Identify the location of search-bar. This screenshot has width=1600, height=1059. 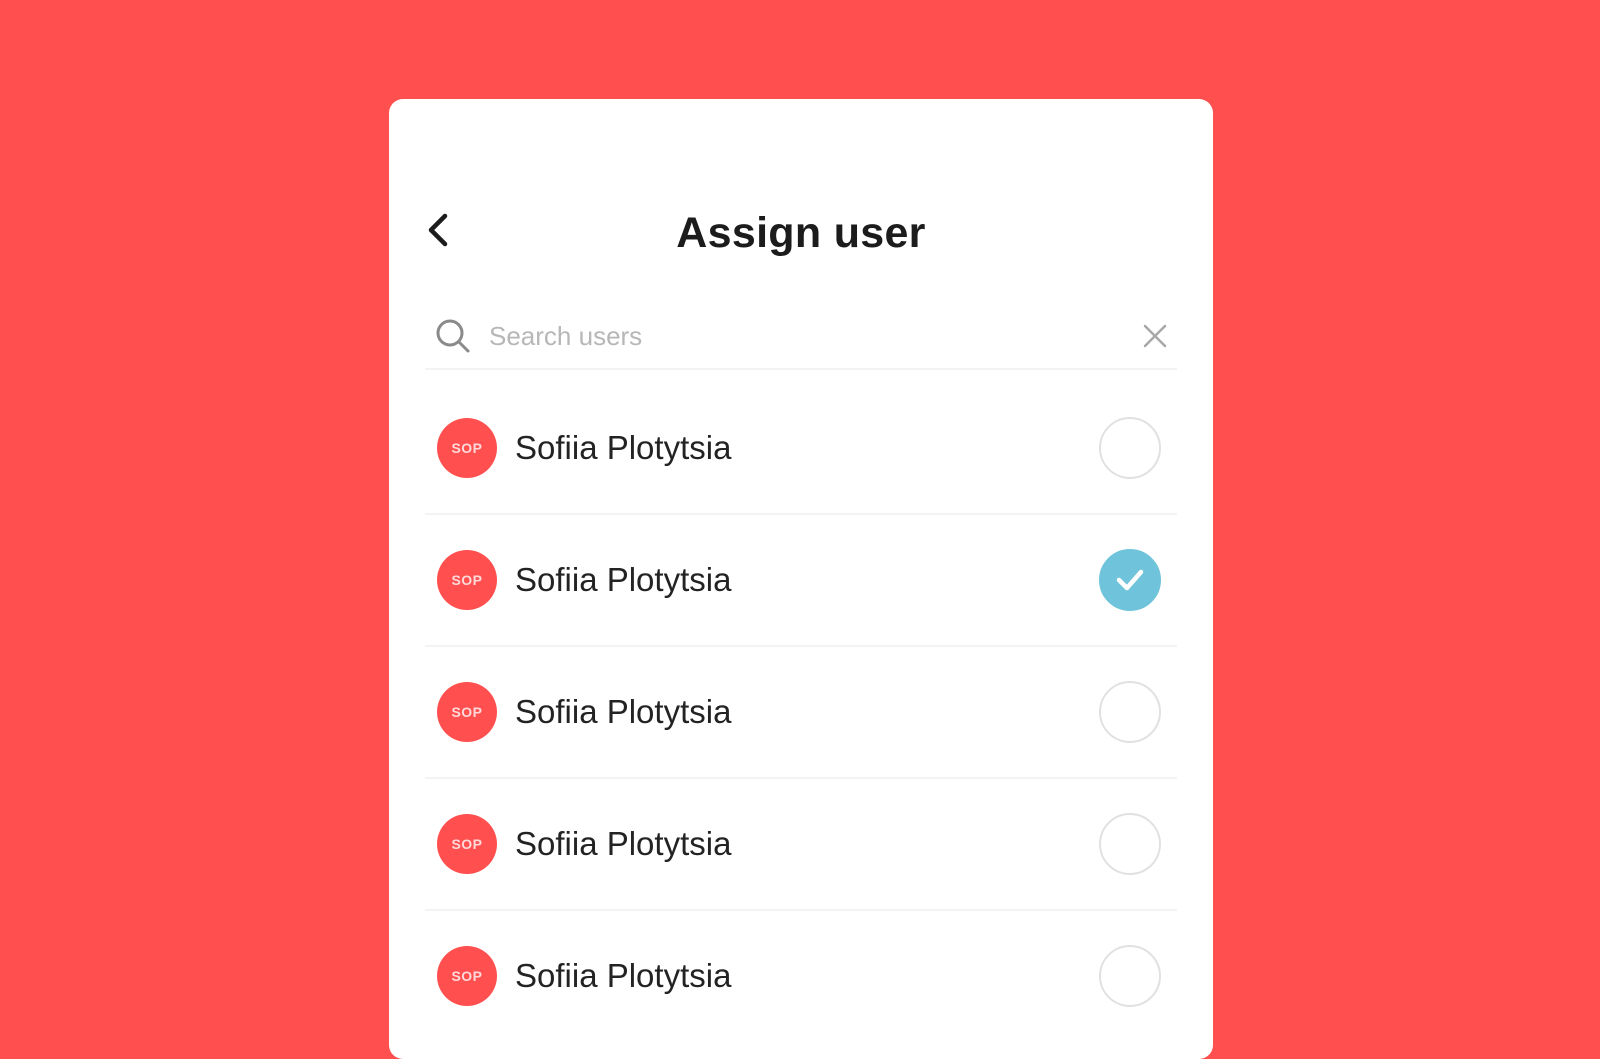
(801, 337).